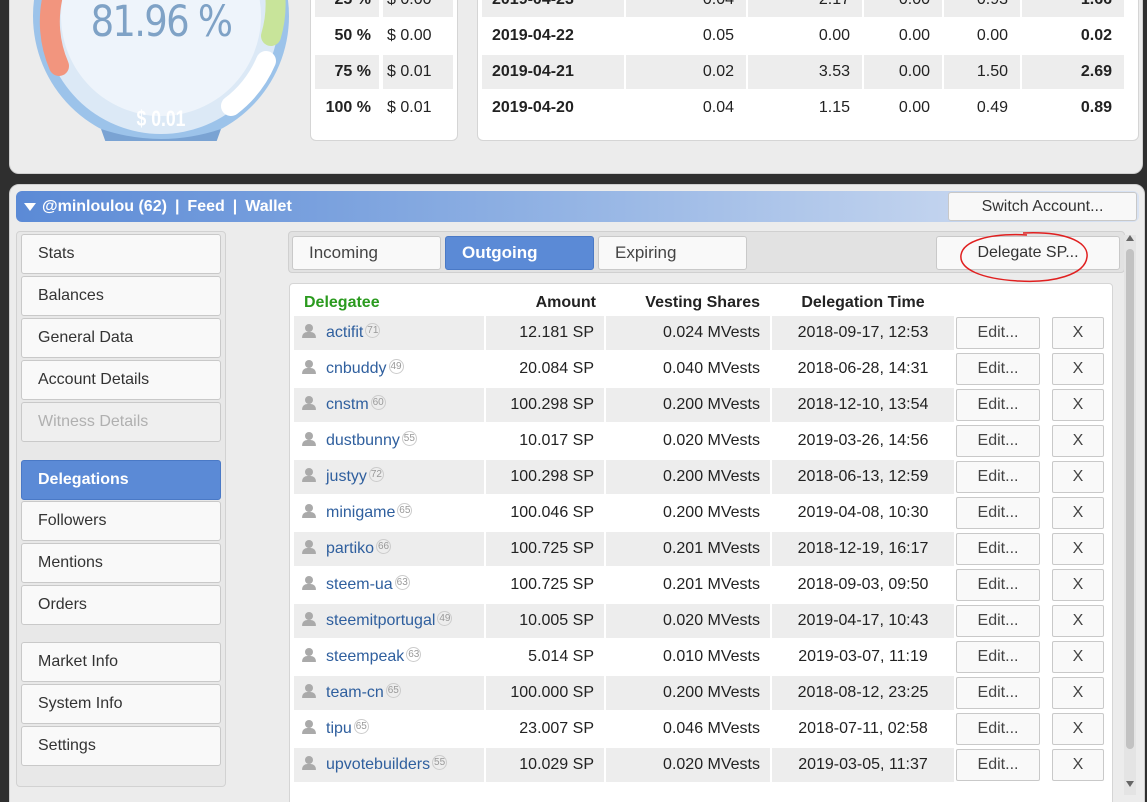 The image size is (1147, 802). I want to click on time-cell: 2018-07-11, 02:58, so click(863, 729).